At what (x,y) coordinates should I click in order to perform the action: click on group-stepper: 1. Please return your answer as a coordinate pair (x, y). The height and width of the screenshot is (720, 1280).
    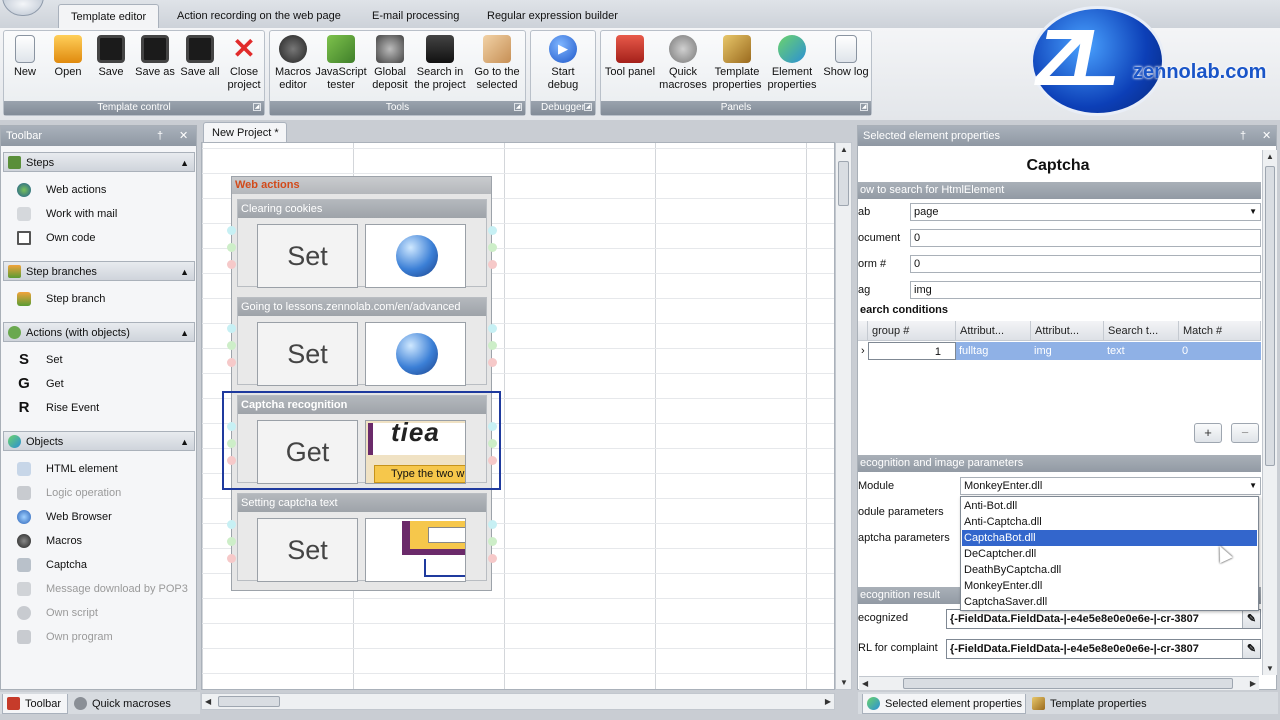
    Looking at the image, I should click on (912, 351).